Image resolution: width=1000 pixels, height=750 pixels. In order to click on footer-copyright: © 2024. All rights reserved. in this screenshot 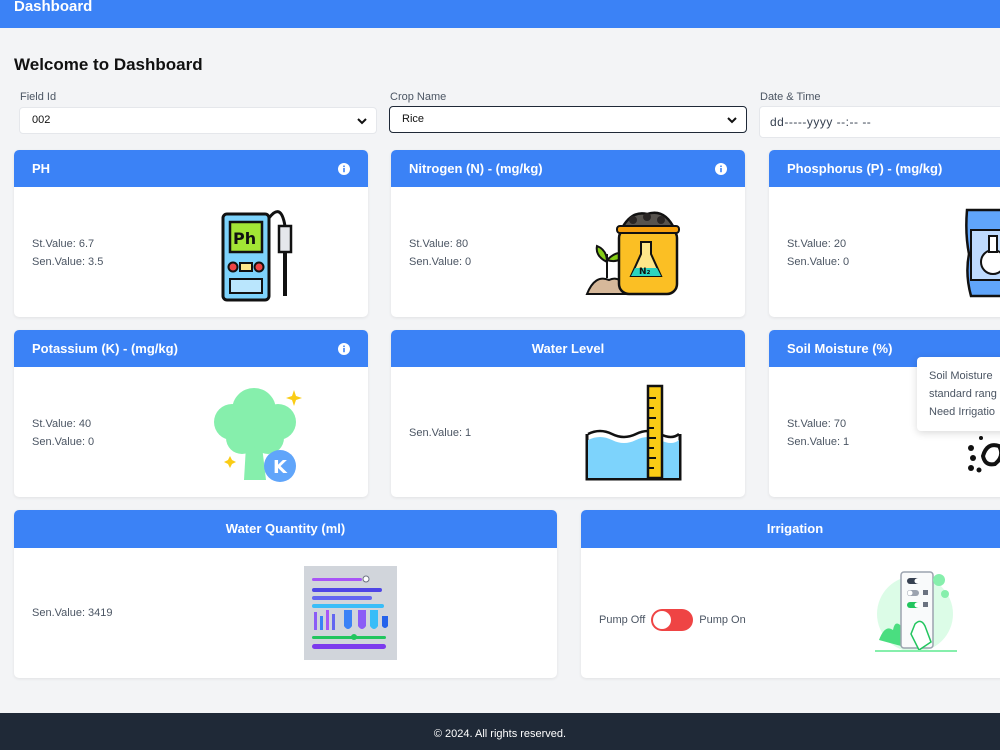, I will do `click(500, 734)`.